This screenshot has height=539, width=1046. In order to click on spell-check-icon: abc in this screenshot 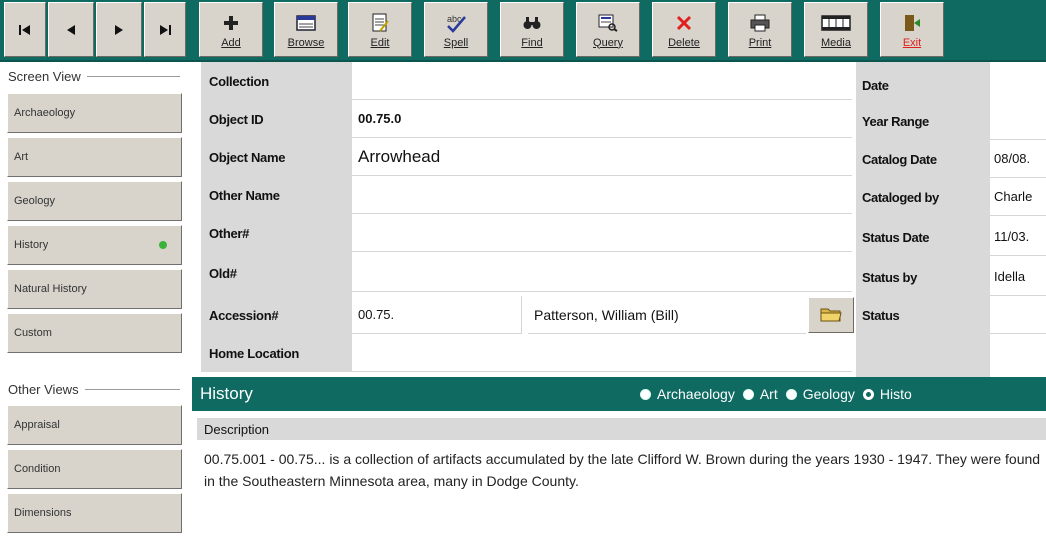, I will do `click(456, 23)`.